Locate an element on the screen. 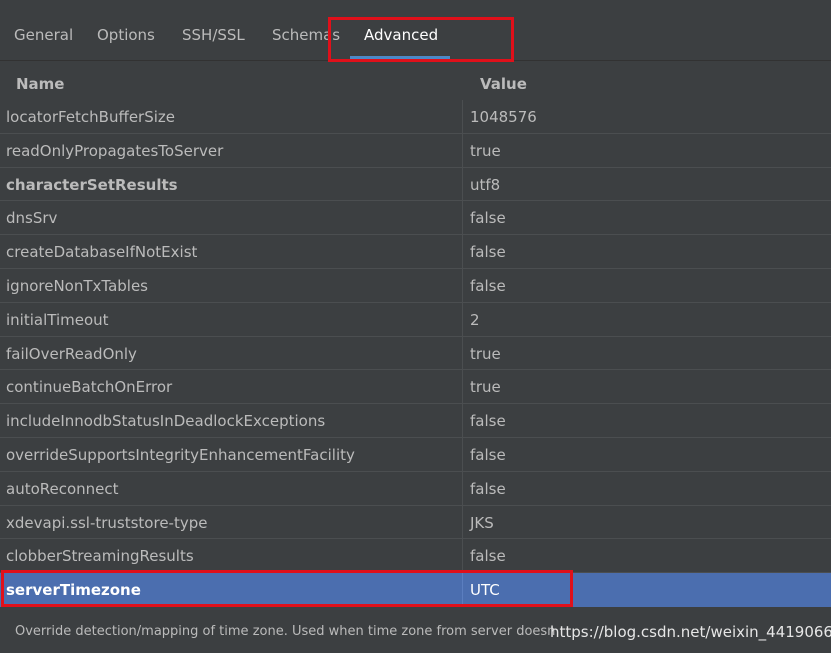  property-name-cell: createDatabaseIfNotExist is located at coordinates (102, 252).